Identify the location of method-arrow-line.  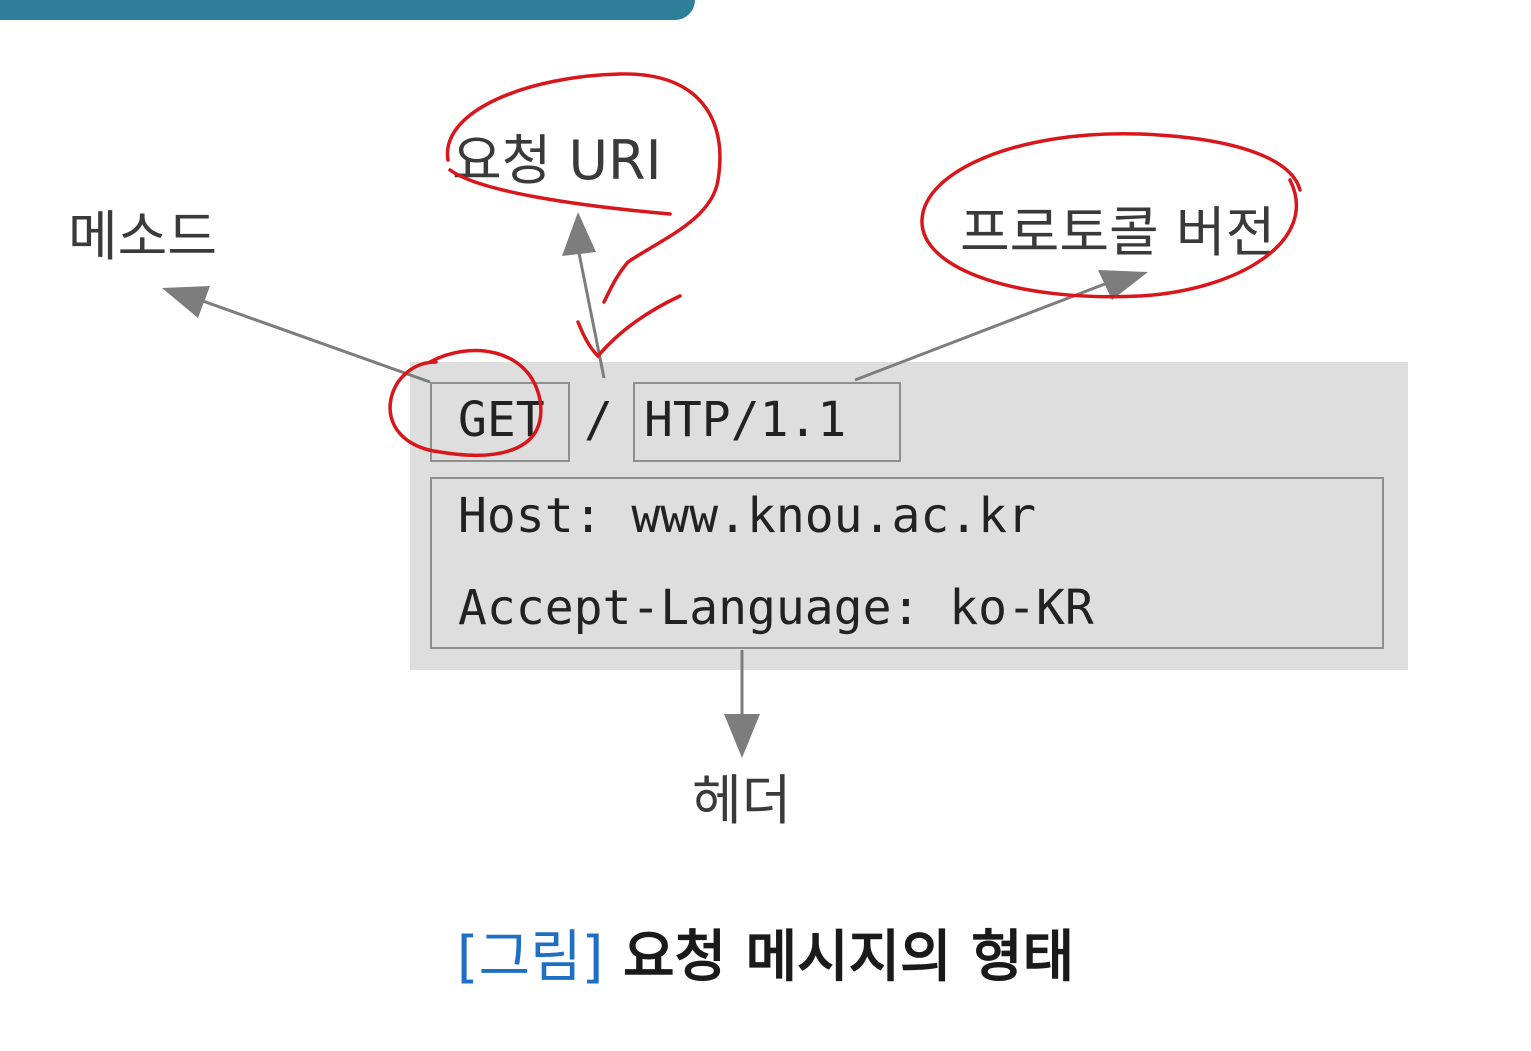
(315, 341).